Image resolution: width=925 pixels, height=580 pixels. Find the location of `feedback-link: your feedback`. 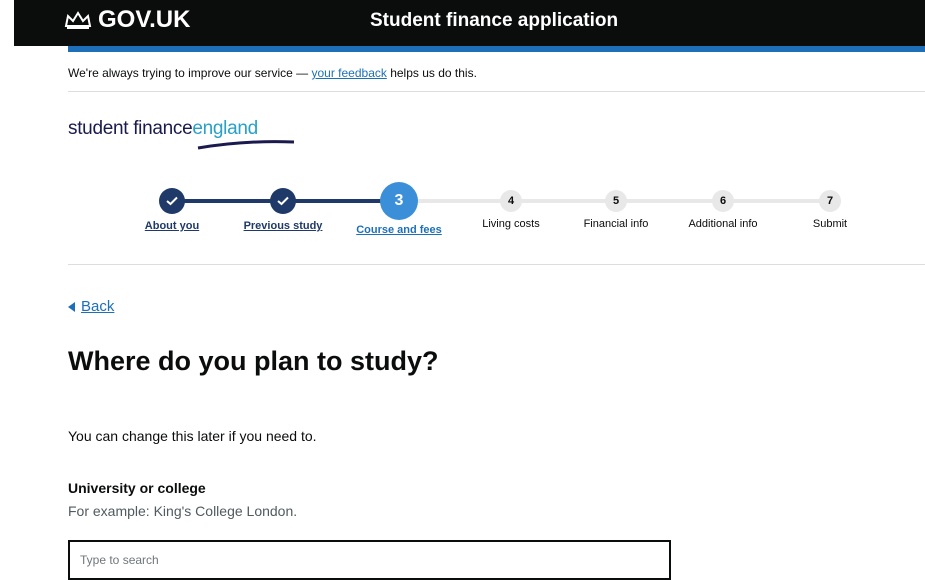

feedback-link: your feedback is located at coordinates (348, 73).